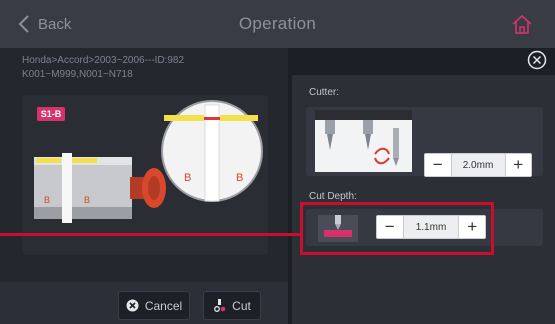 This screenshot has height=324, width=555. What do you see at coordinates (103, 60) in the screenshot?
I see `vehicle-path: Honda>Accord>2003~2006---ID:982` at bounding box center [103, 60].